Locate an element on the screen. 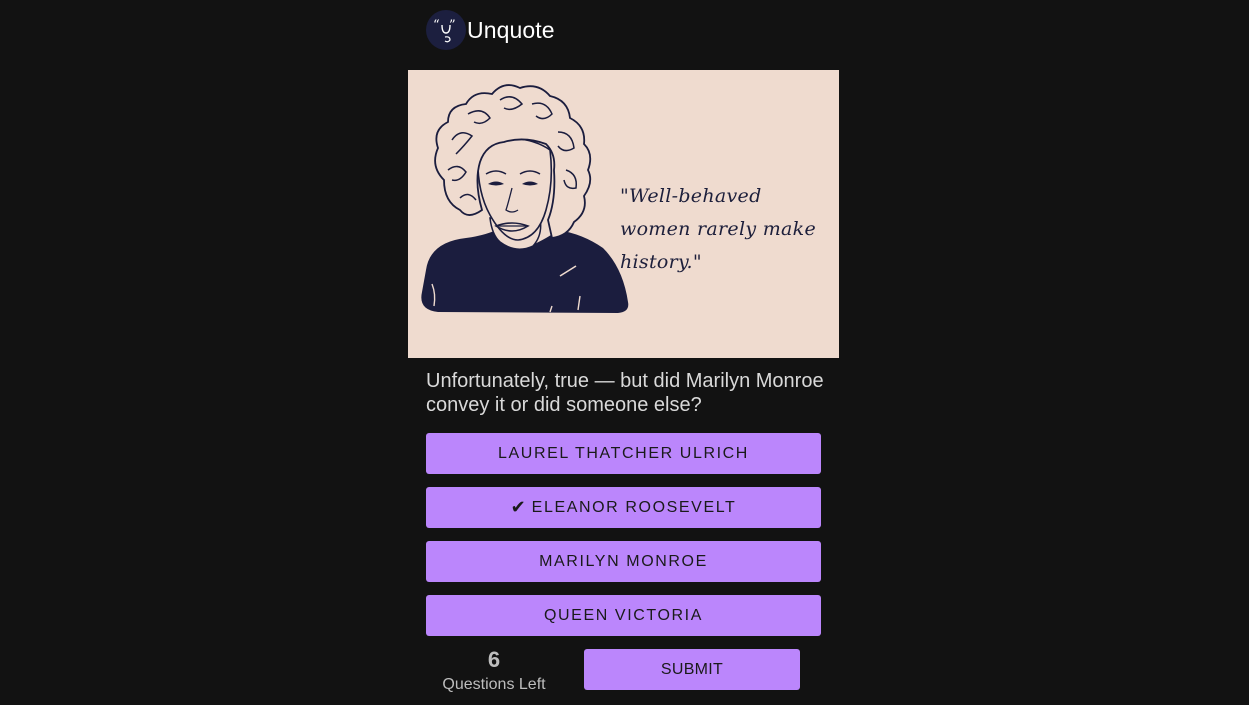  option-laurel-thatcher-ulrich: LAUREL THATCHER ULRICH is located at coordinates (623, 453).